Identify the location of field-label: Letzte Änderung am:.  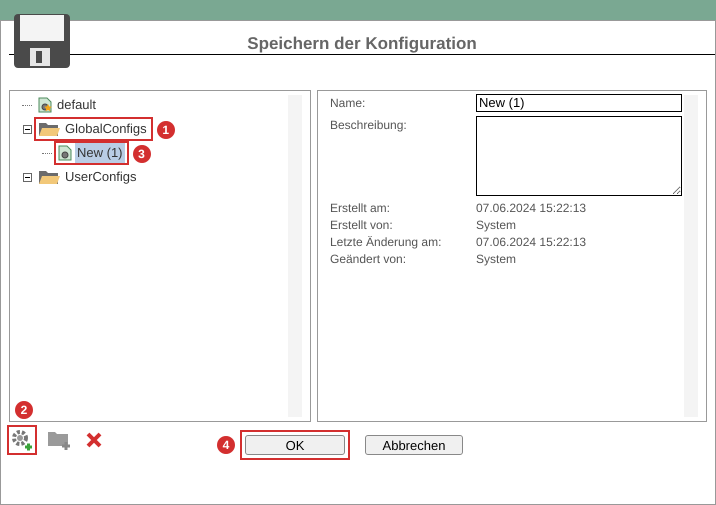
(386, 242).